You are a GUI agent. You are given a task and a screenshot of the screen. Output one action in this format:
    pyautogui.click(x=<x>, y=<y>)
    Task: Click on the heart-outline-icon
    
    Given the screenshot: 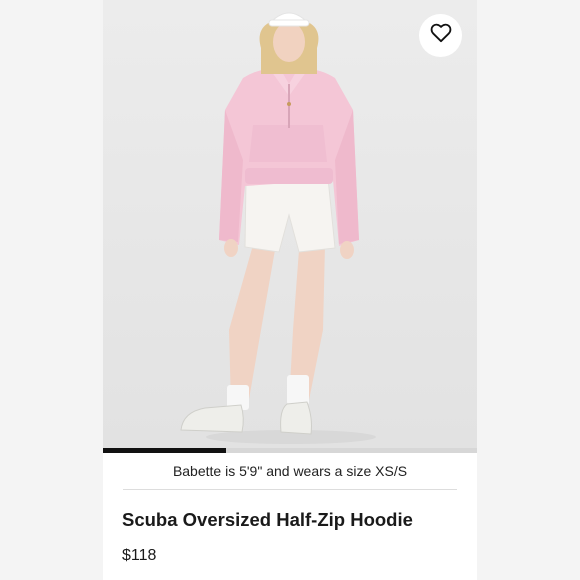 What is the action you would take?
    pyautogui.click(x=441, y=35)
    